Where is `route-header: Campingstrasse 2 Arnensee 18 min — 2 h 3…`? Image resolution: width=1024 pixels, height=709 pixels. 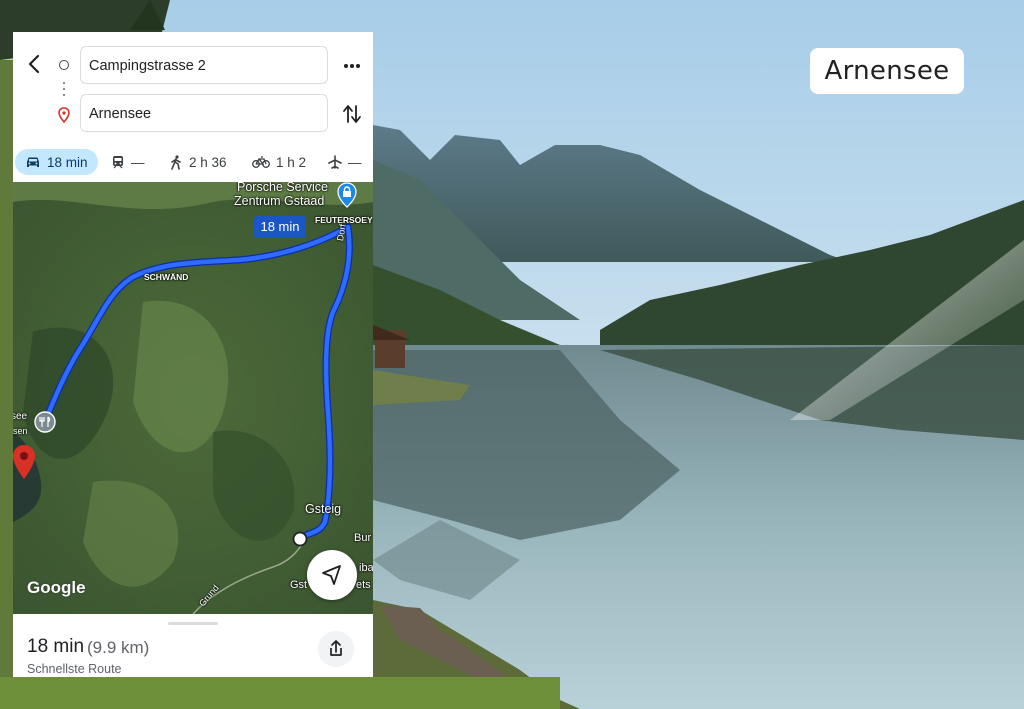
route-header: Campingstrasse 2 Arnensee 18 min — 2 h 3… is located at coordinates (193, 107).